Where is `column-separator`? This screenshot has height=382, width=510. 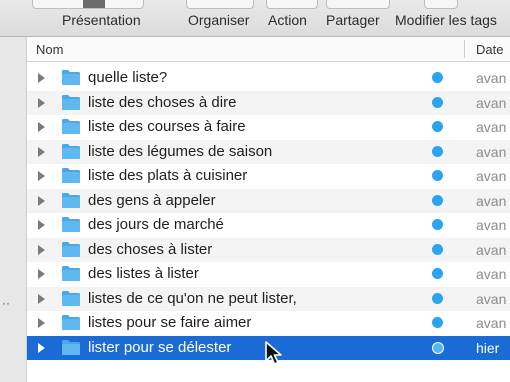 column-separator is located at coordinates (464, 49).